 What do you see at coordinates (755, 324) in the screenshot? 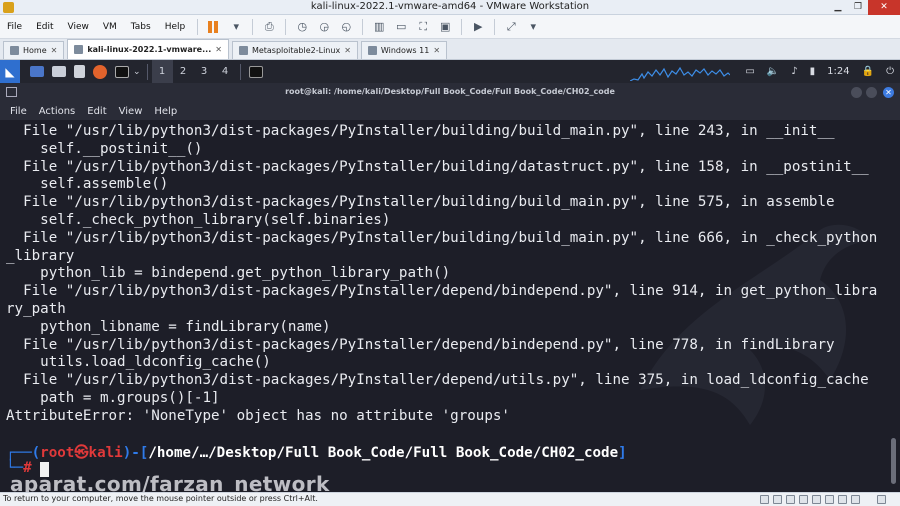
I see `kali-dragon-watermark-icon` at bounding box center [755, 324].